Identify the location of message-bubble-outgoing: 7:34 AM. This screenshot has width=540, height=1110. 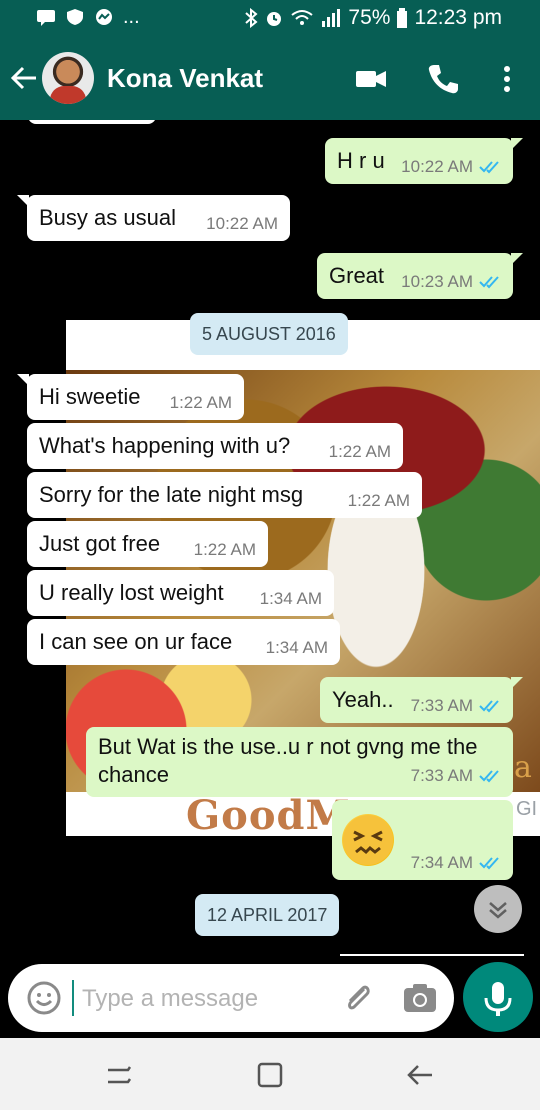
(422, 840).